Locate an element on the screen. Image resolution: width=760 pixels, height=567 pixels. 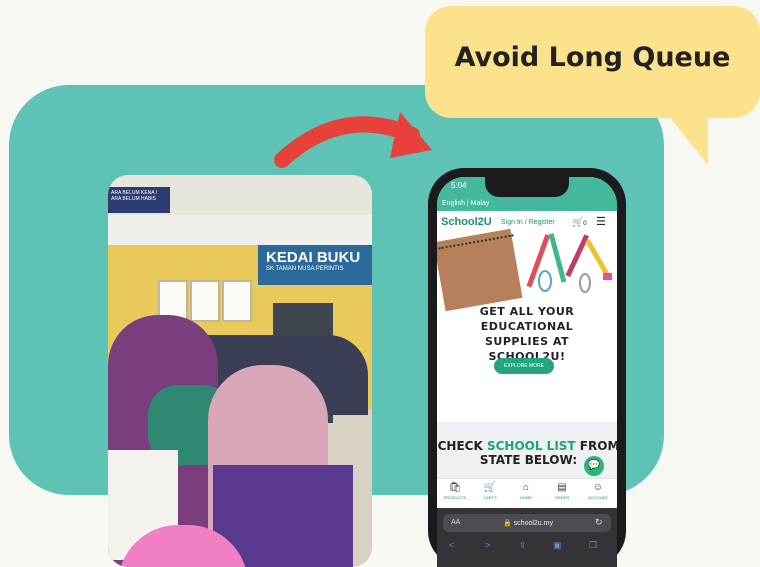
nav-label: ORDER is located at coordinates (562, 497).